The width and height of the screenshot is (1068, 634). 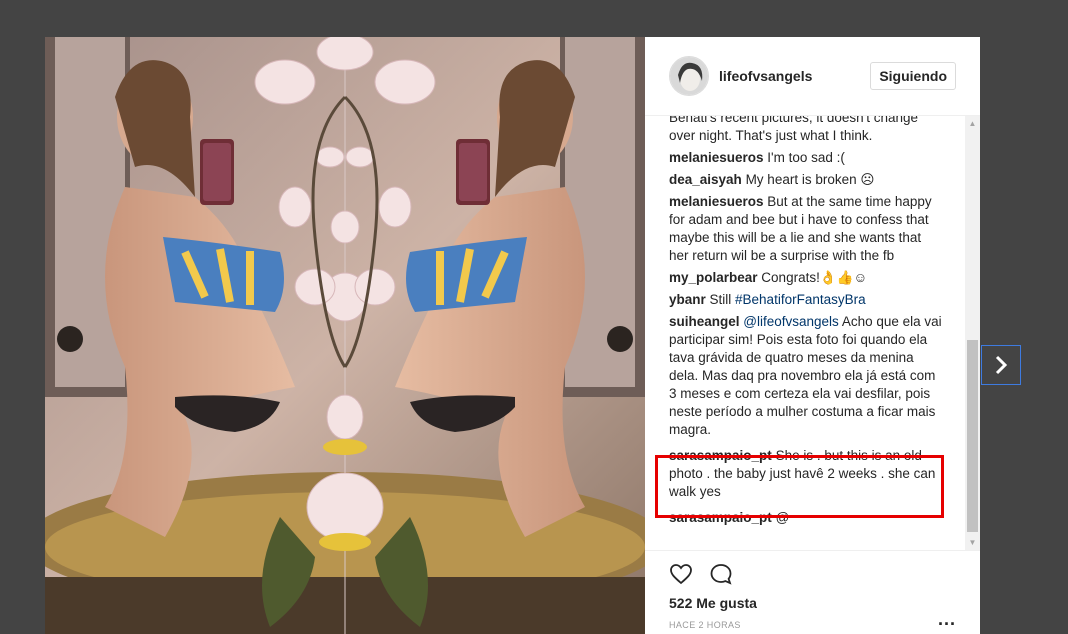 What do you see at coordinates (913, 76) in the screenshot?
I see `following-button: Siguiendo` at bounding box center [913, 76].